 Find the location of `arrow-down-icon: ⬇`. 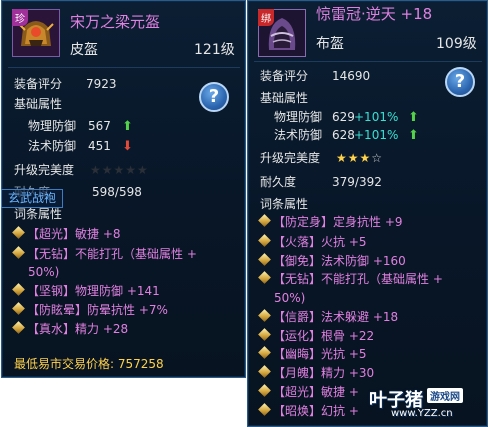

arrow-down-icon: ⬇ is located at coordinates (127, 146).